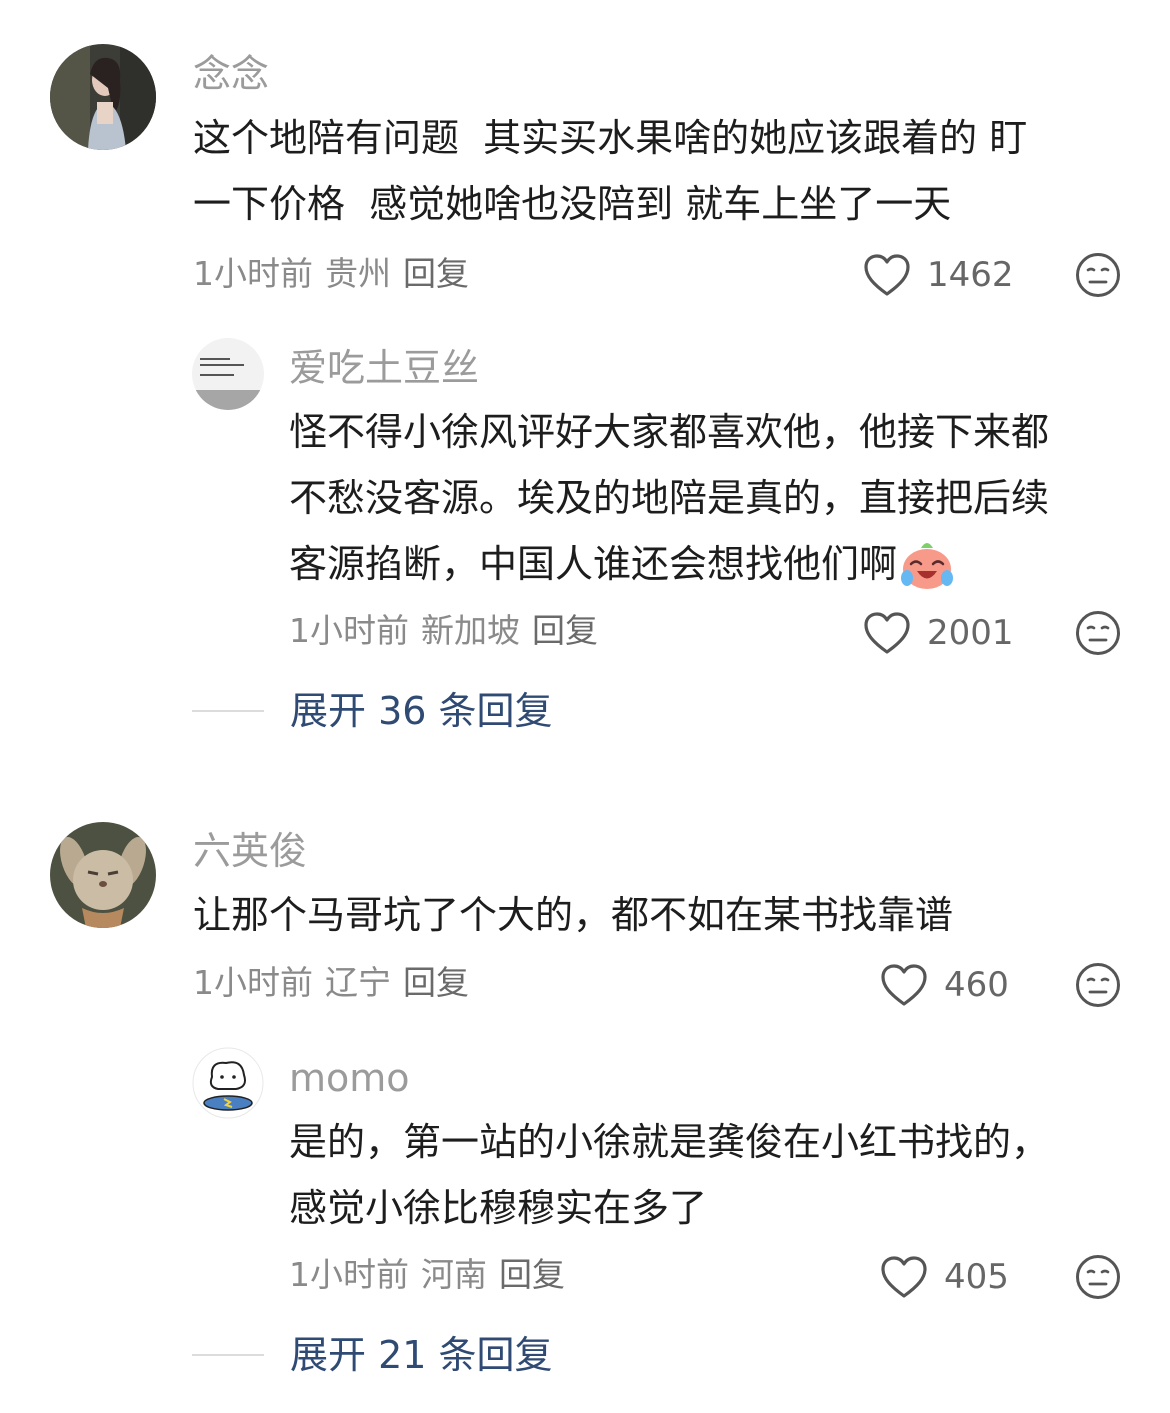 The width and height of the screenshot is (1170, 1413). What do you see at coordinates (470, 630) in the screenshot?
I see `reply-location: 新加坡` at bounding box center [470, 630].